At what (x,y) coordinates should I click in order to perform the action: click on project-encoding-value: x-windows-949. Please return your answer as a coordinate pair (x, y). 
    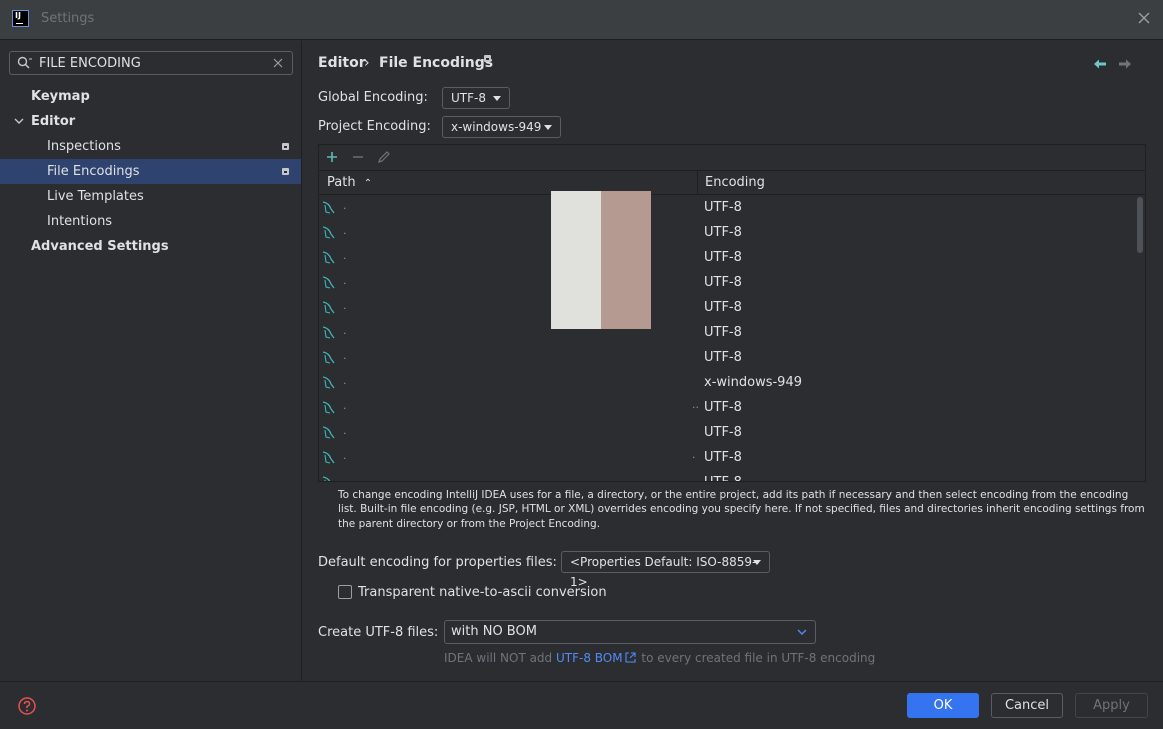
    Looking at the image, I should click on (496, 127).